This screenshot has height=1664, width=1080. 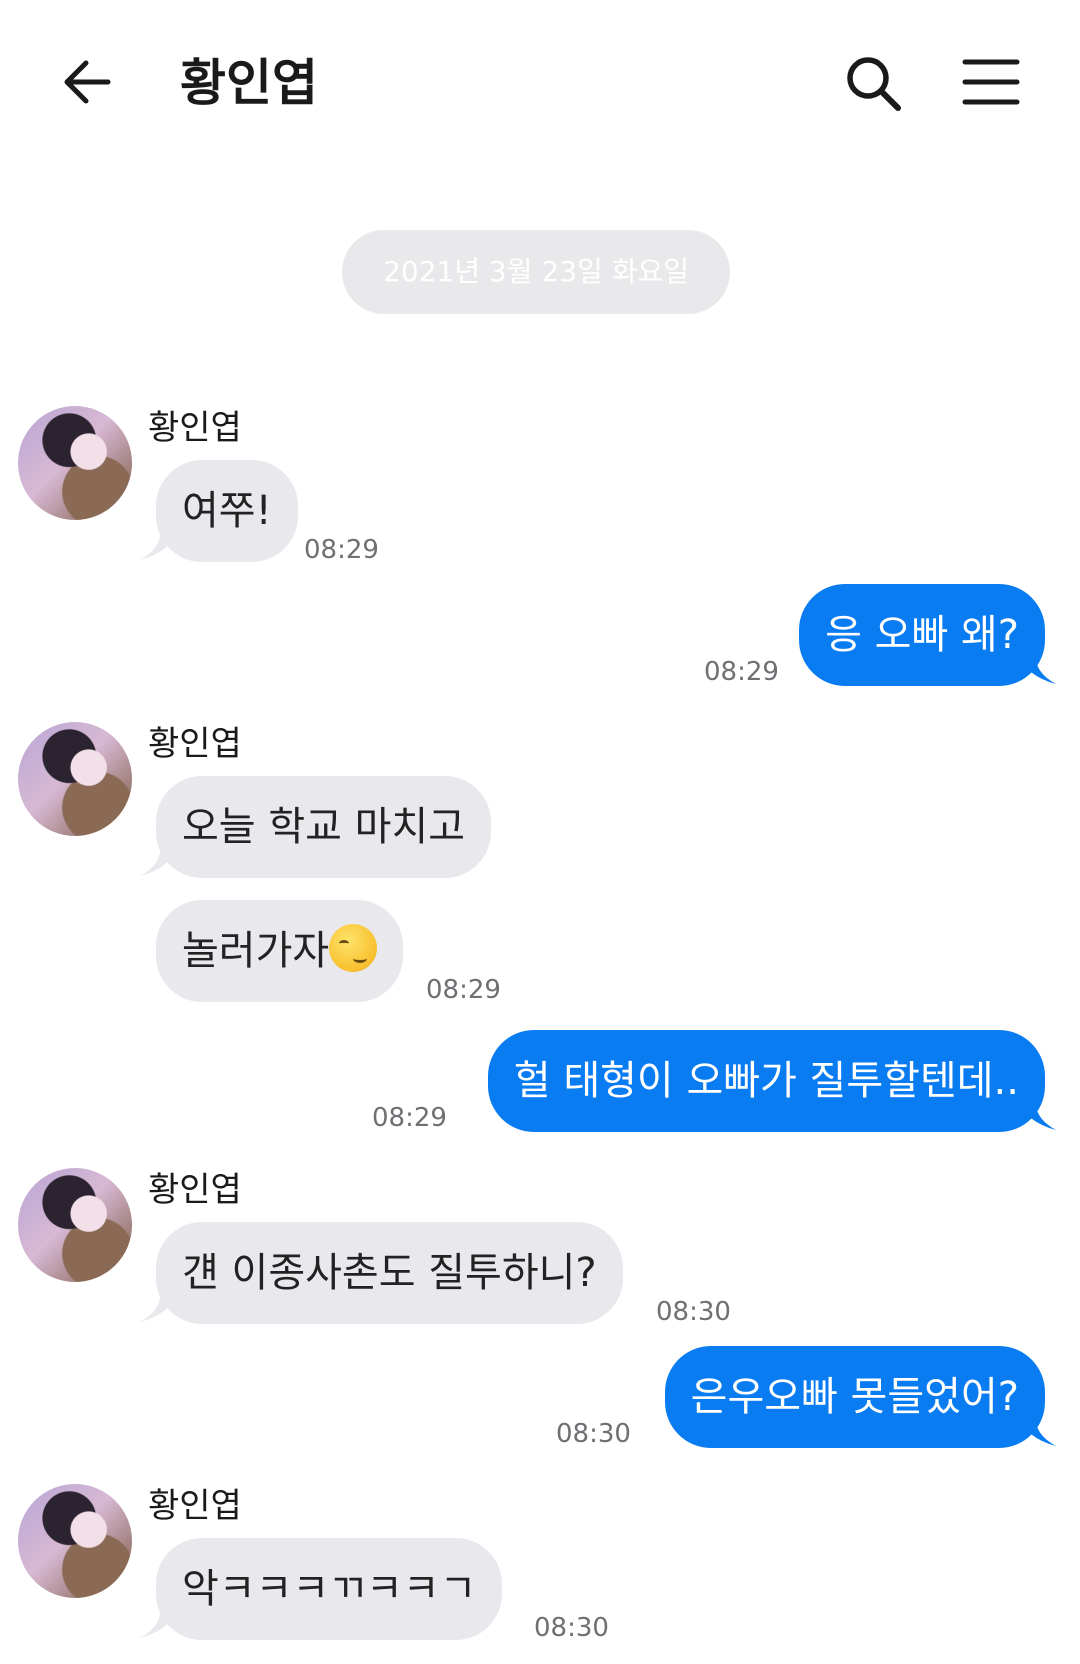 I want to click on message-bubble: 악ㅋㅋㅋㄲㅋㅋㄱ, so click(x=329, y=1589).